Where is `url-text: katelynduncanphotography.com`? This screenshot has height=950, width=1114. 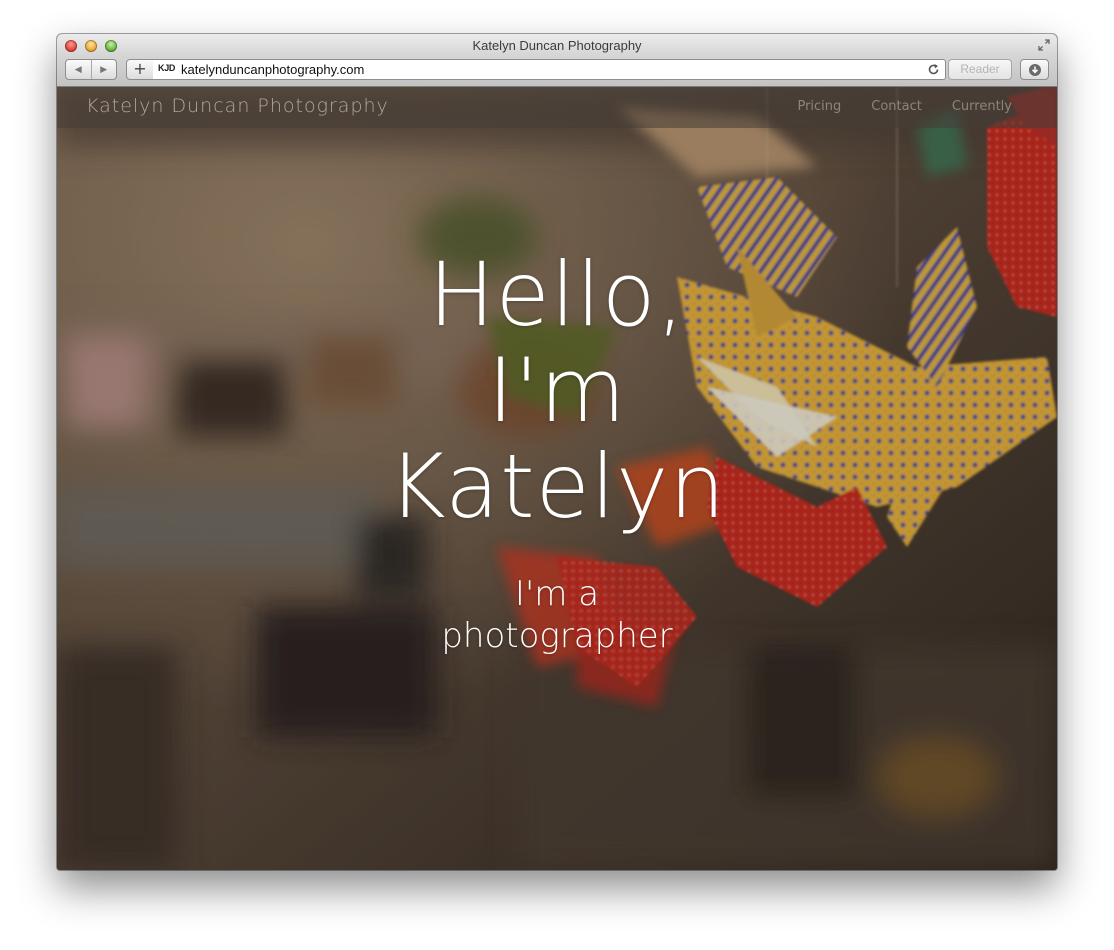 url-text: katelynduncanphotography.com is located at coordinates (272, 69).